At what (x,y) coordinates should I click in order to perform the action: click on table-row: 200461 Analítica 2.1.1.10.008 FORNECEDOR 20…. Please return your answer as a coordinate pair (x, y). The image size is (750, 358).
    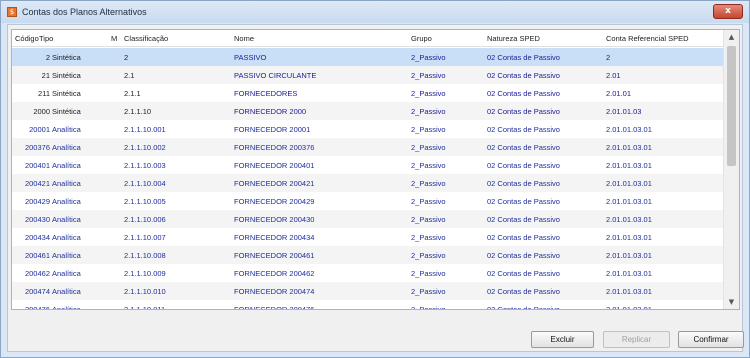
    Looking at the image, I should click on (368, 255).